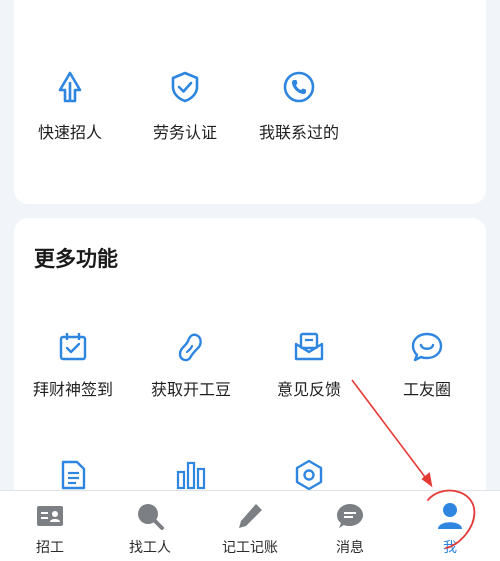  Describe the element at coordinates (70, 106) in the screenshot. I see `quick-recruit-item: 快速招人` at that location.